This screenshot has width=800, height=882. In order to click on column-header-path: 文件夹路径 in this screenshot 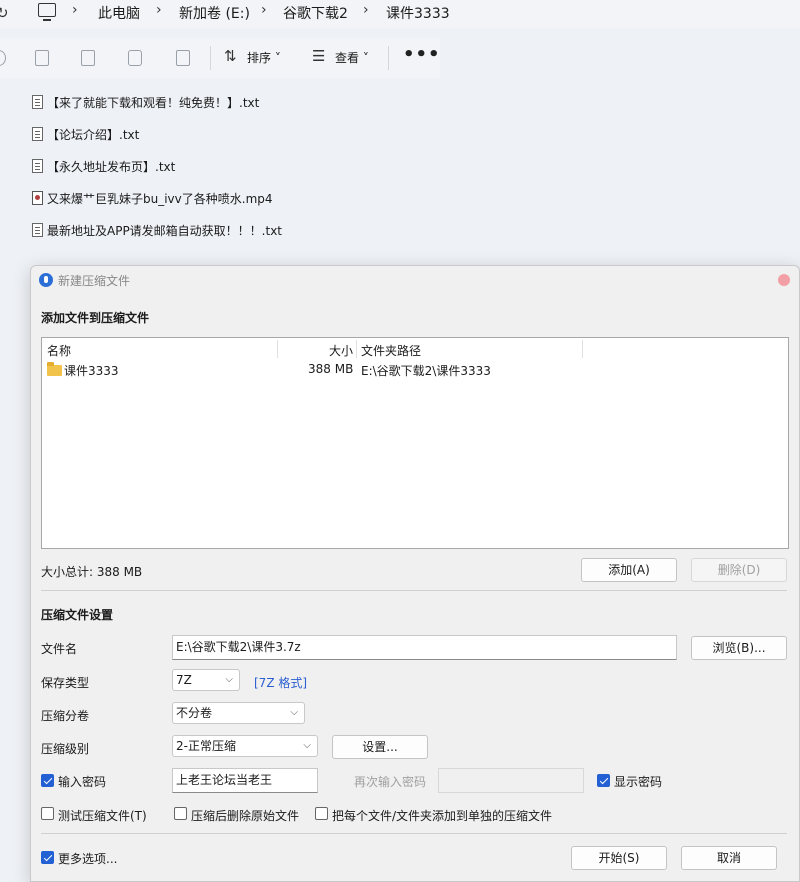, I will do `click(391, 350)`.